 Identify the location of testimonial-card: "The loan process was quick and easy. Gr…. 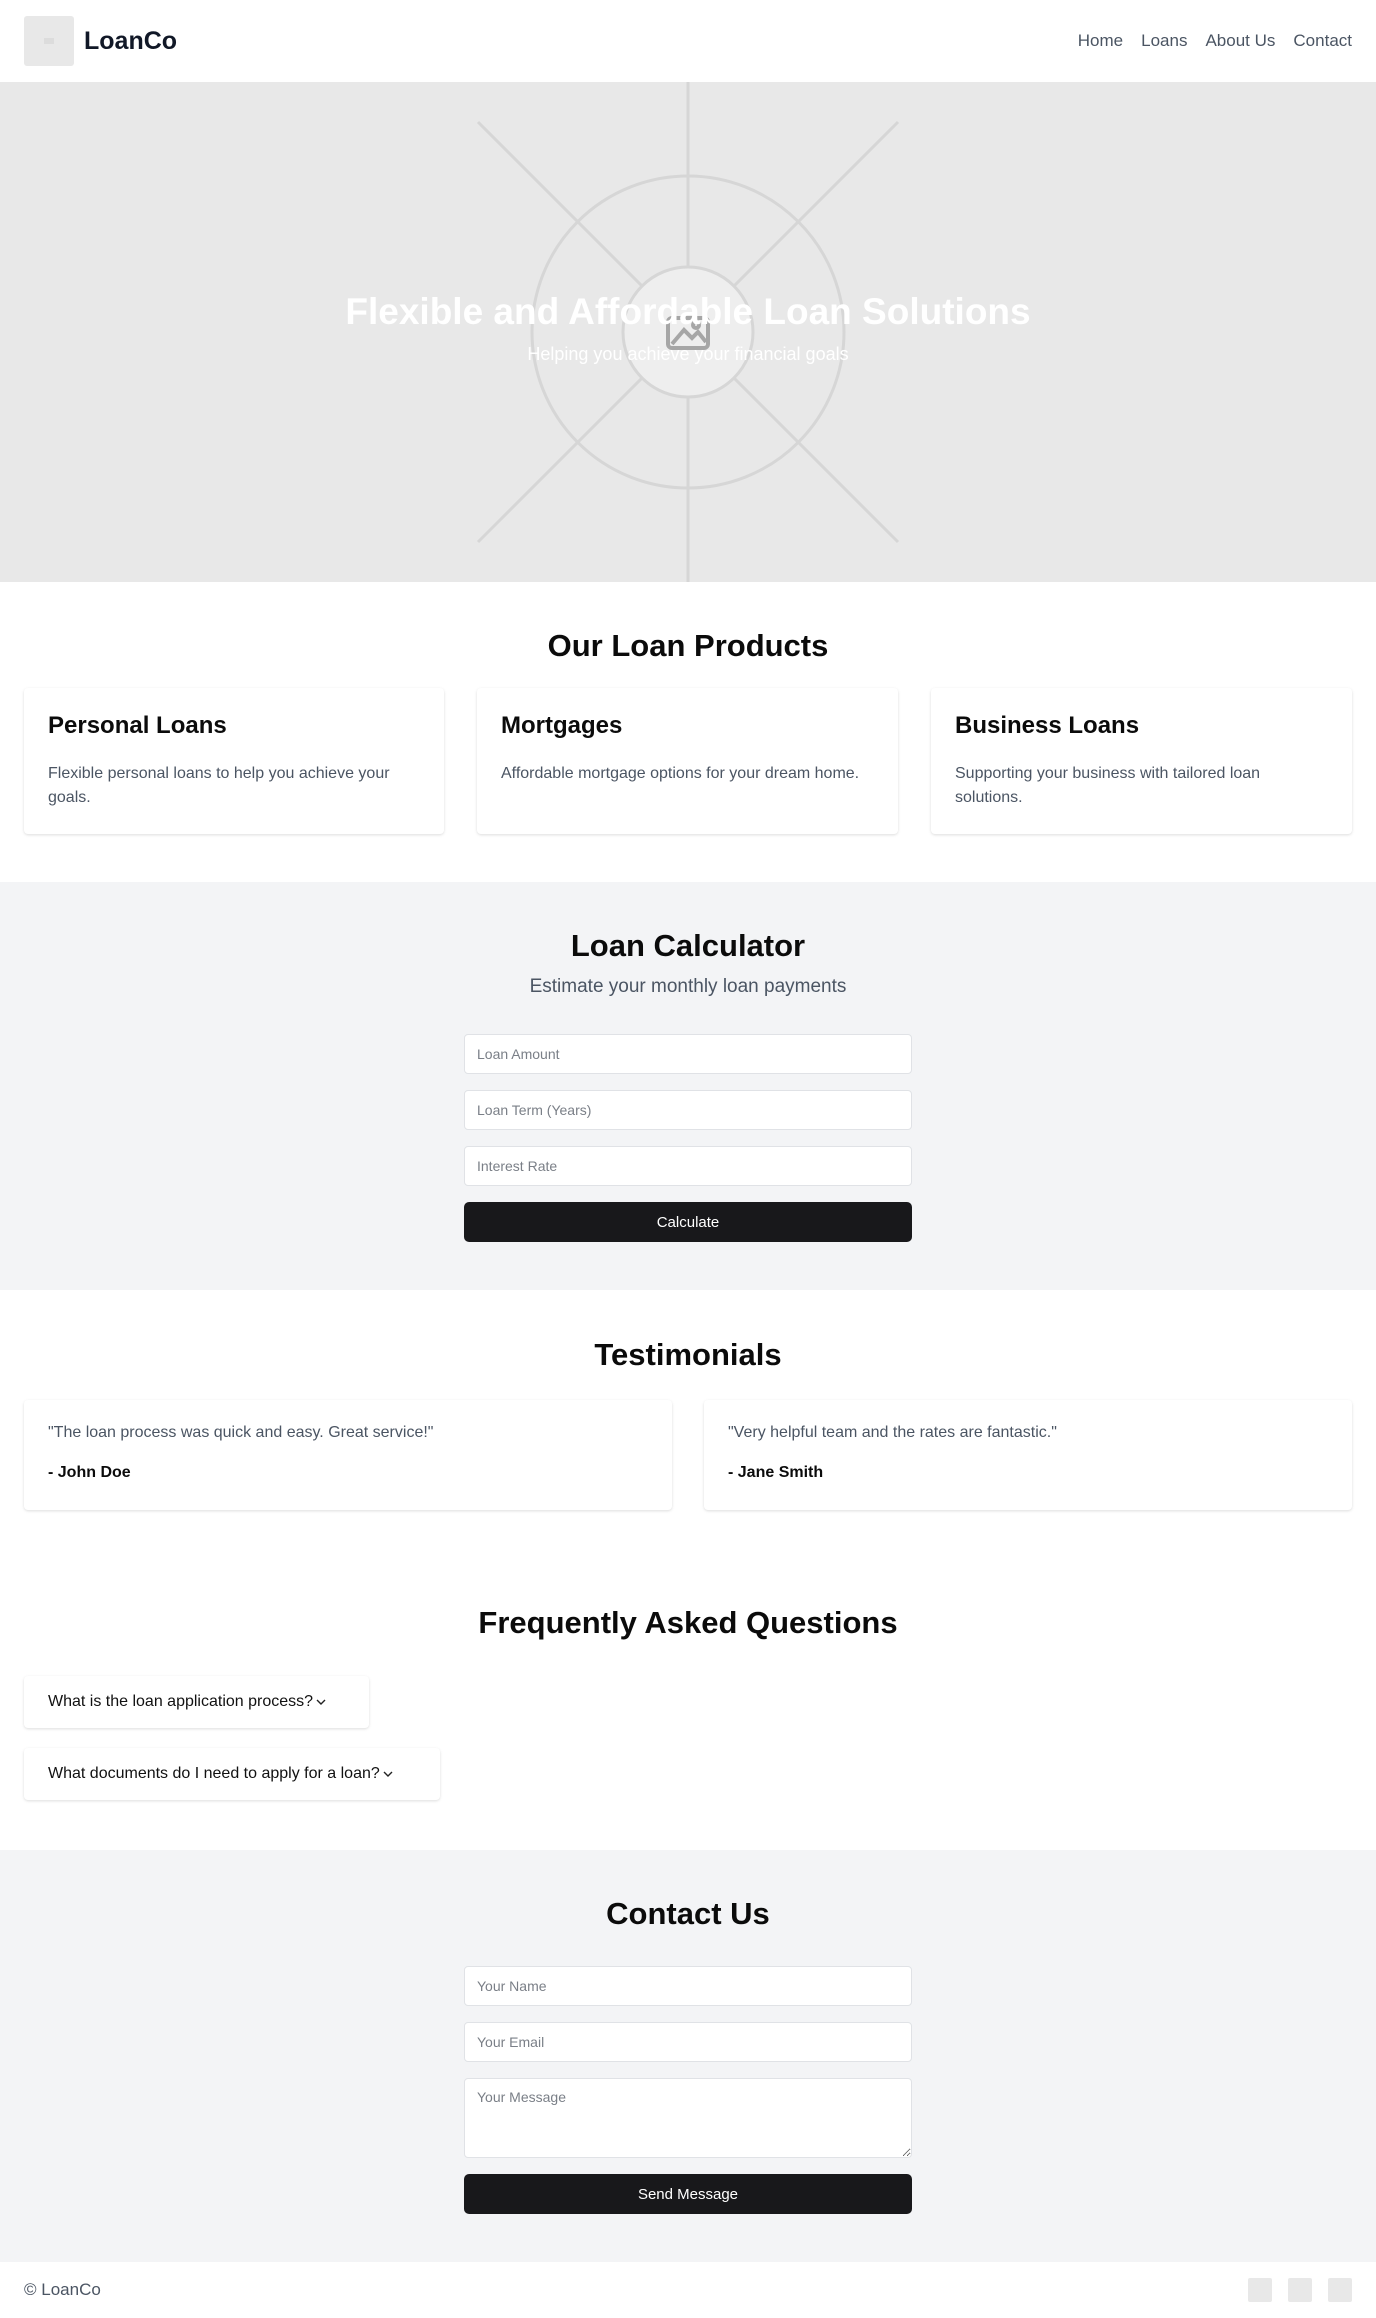
(348, 1455).